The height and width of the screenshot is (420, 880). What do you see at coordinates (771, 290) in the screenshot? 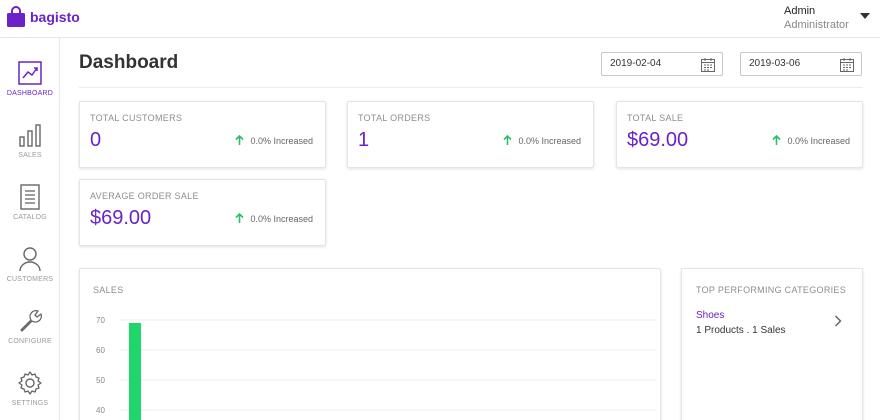
I see `top-categories-title: TOP PERFORMING CATEGORIES` at bounding box center [771, 290].